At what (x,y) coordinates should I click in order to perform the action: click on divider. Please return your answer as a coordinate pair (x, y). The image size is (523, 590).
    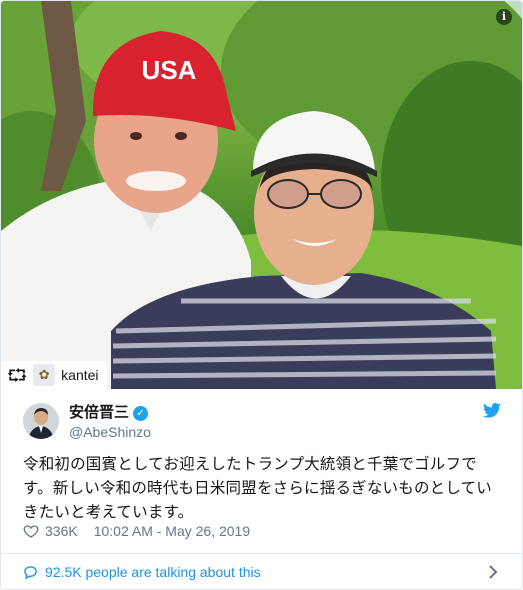
    Looking at the image, I should click on (261, 553).